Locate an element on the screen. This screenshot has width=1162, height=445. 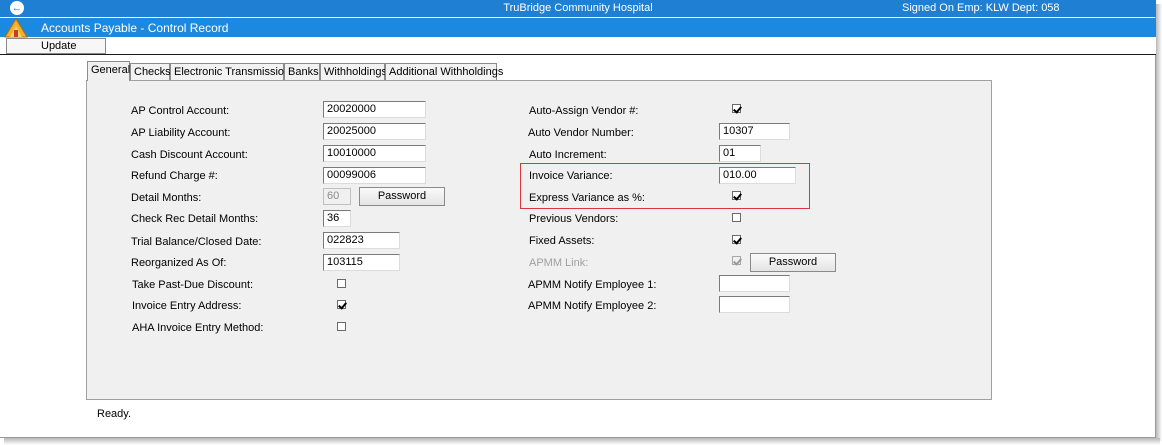
window-title-bar: Accounts Payable - Control Record is located at coordinates (578, 27).